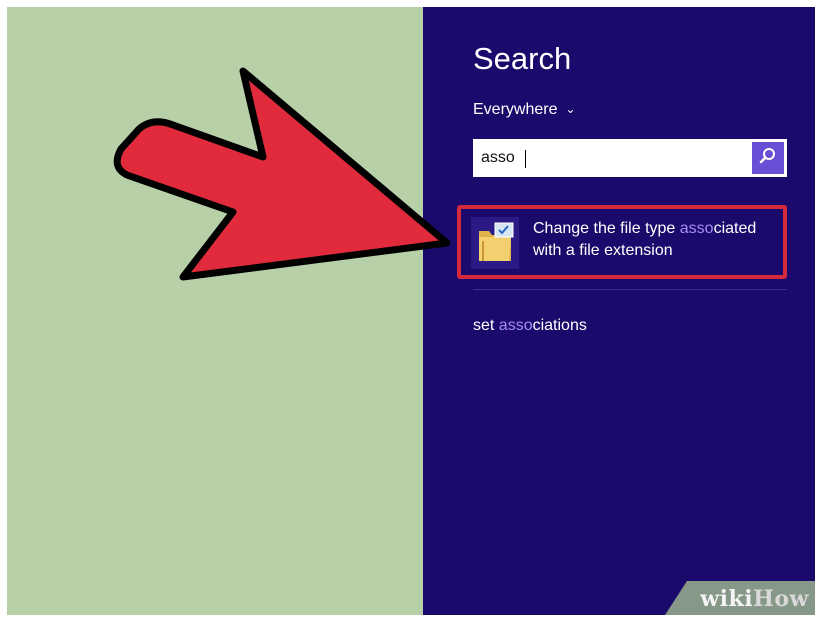 Image resolution: width=820 pixels, height=620 pixels. Describe the element at coordinates (570, 109) in the screenshot. I see `chevron-down-icon: ⌄` at that location.